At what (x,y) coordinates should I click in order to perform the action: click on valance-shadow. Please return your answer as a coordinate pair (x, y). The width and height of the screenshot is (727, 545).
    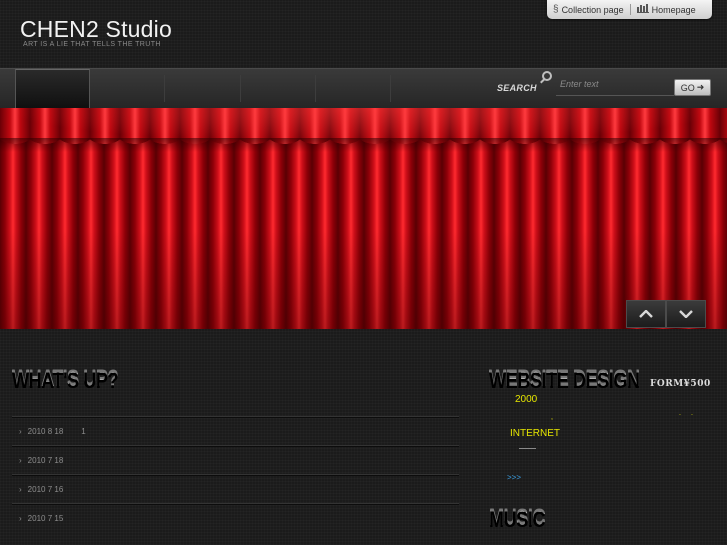
    Looking at the image, I should click on (363, 145).